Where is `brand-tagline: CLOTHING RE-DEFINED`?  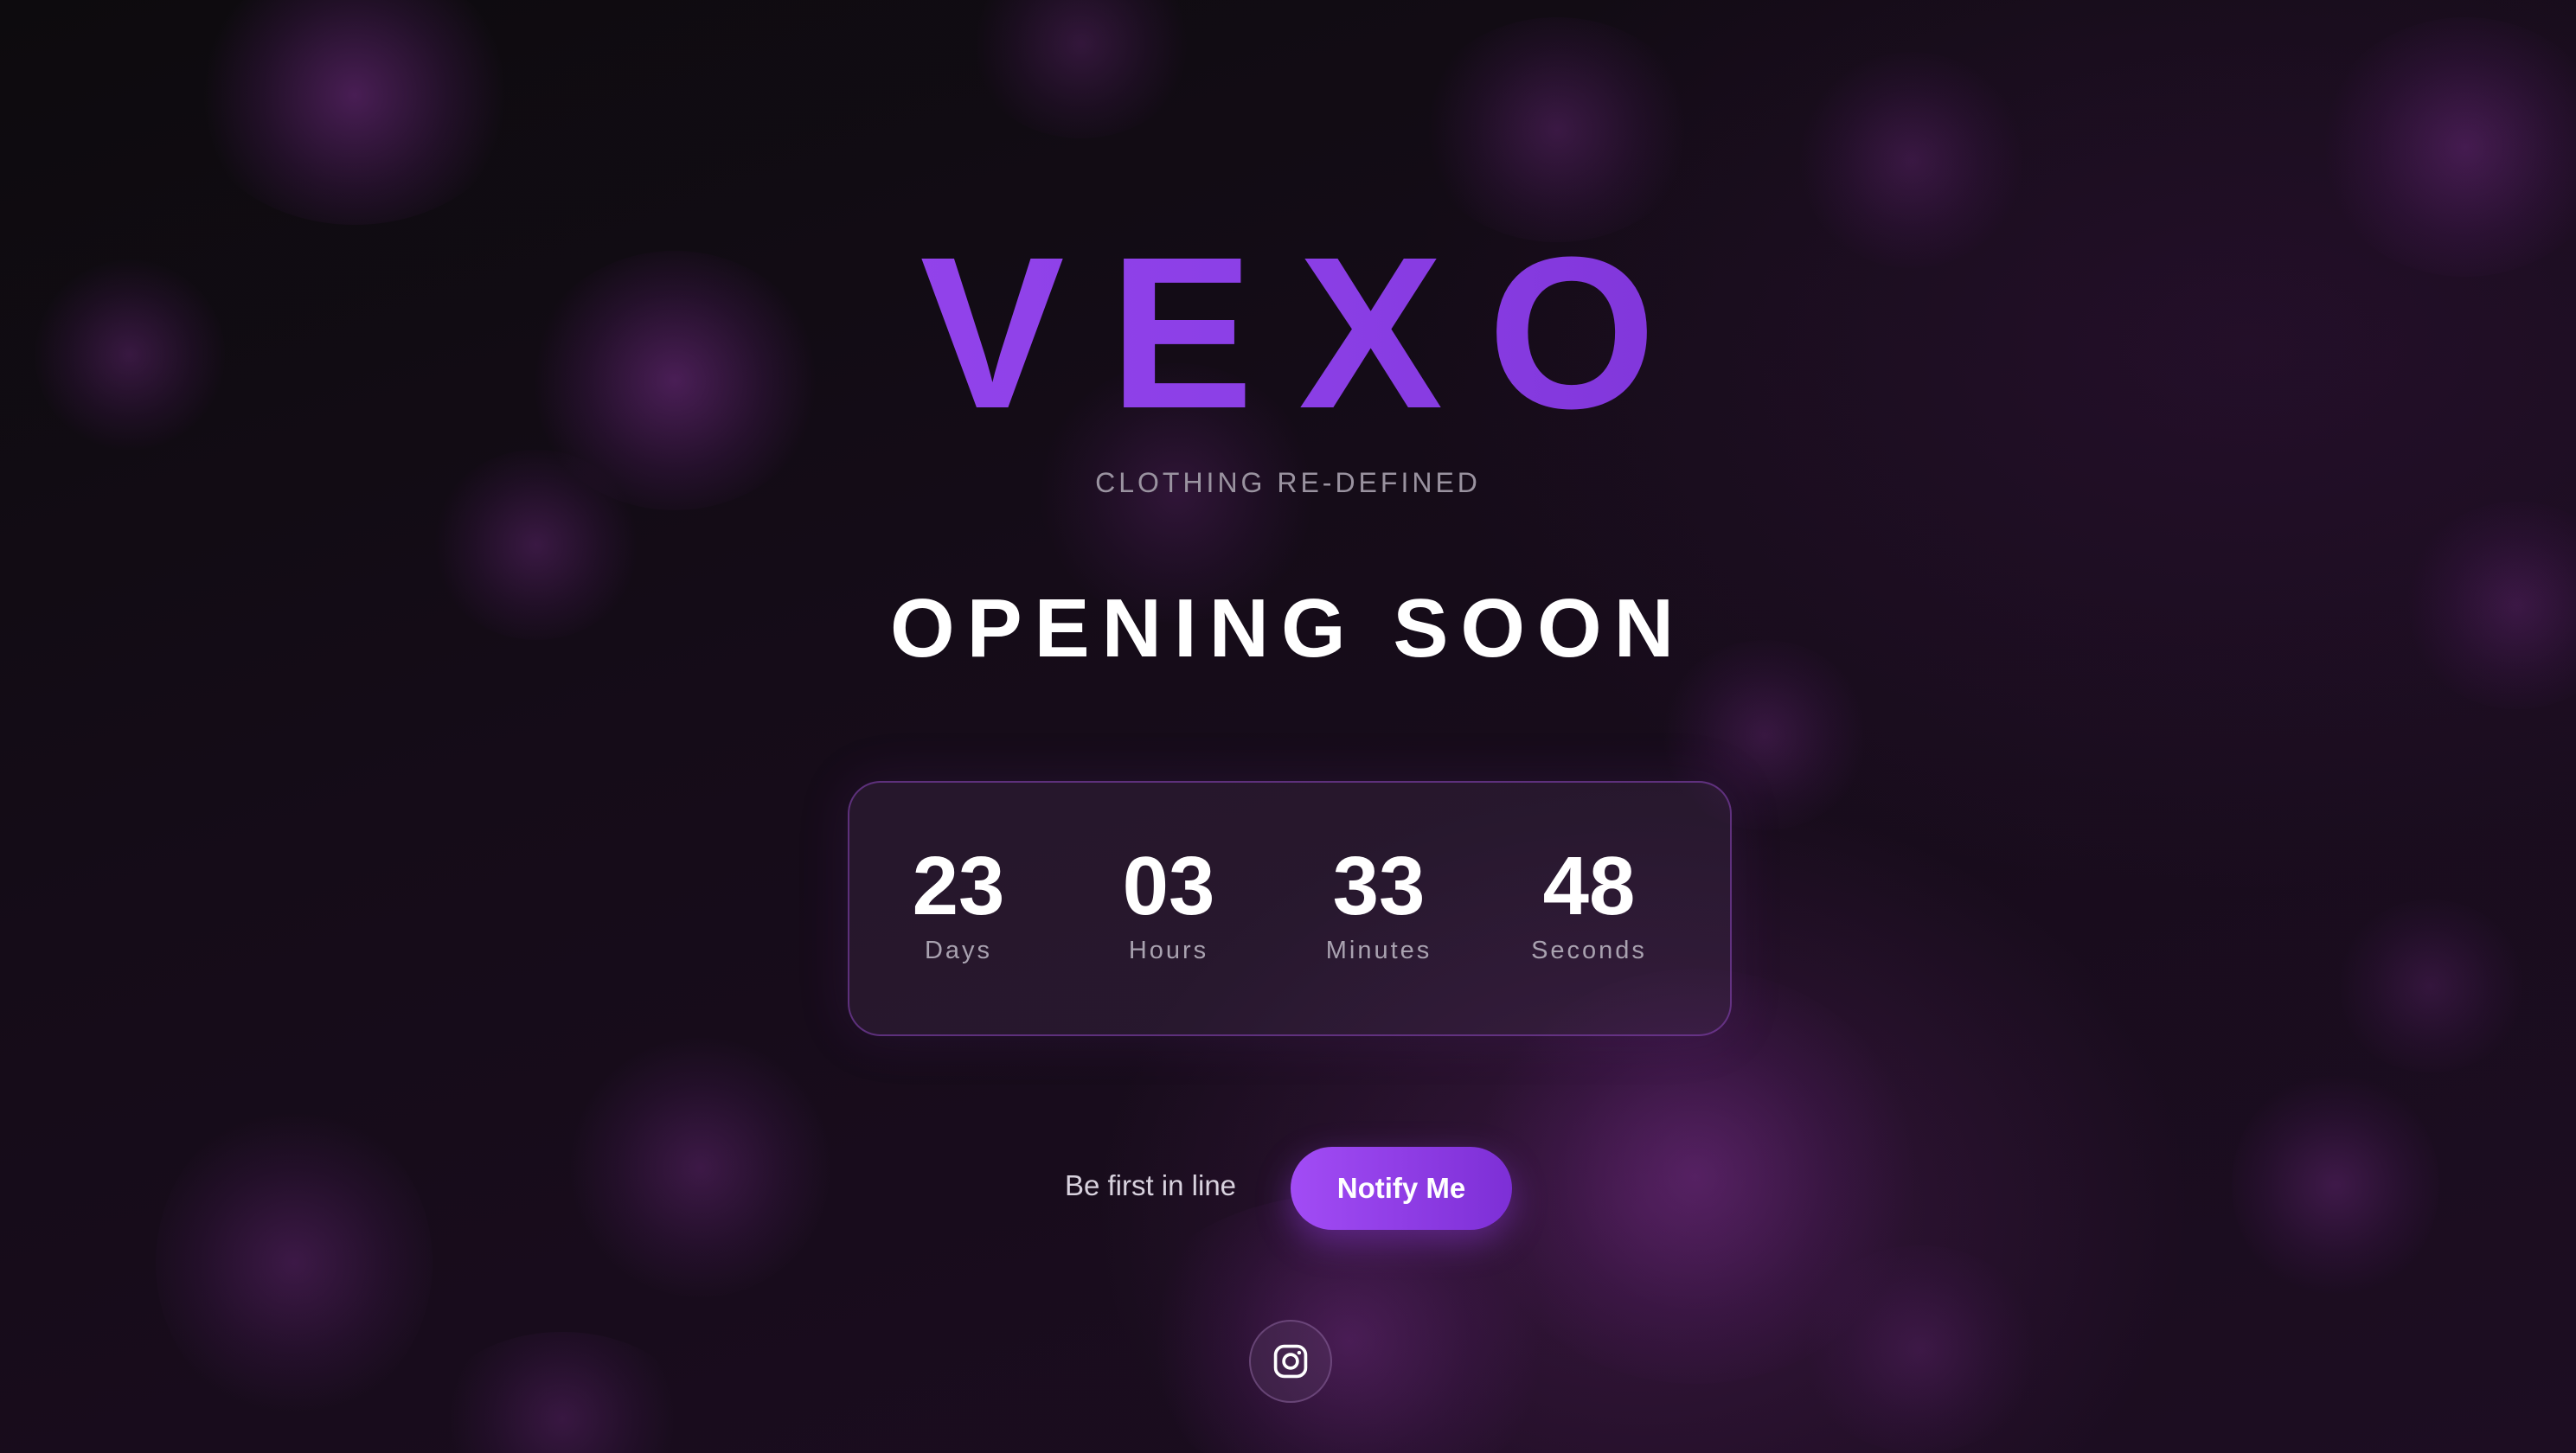
brand-tagline: CLOTHING RE-DEFINED is located at coordinates (1288, 483).